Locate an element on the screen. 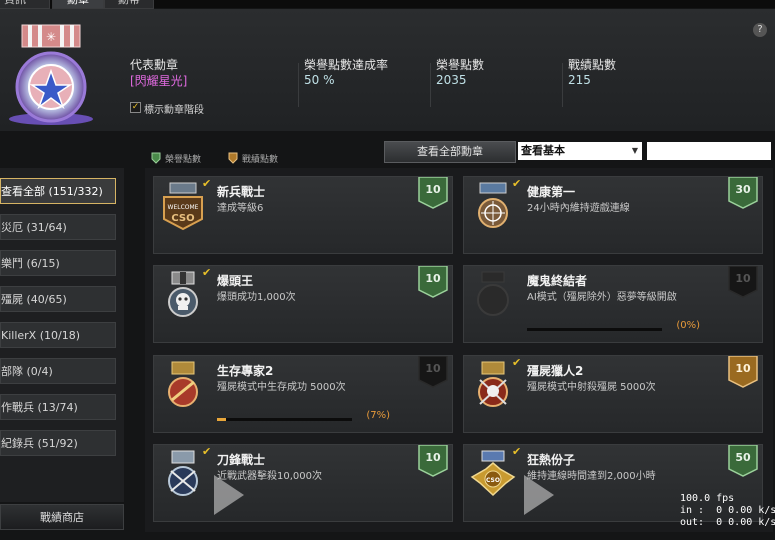 The width and height of the screenshot is (775, 540). representative-medal-icon: ✳ is located at coordinates (51, 74).